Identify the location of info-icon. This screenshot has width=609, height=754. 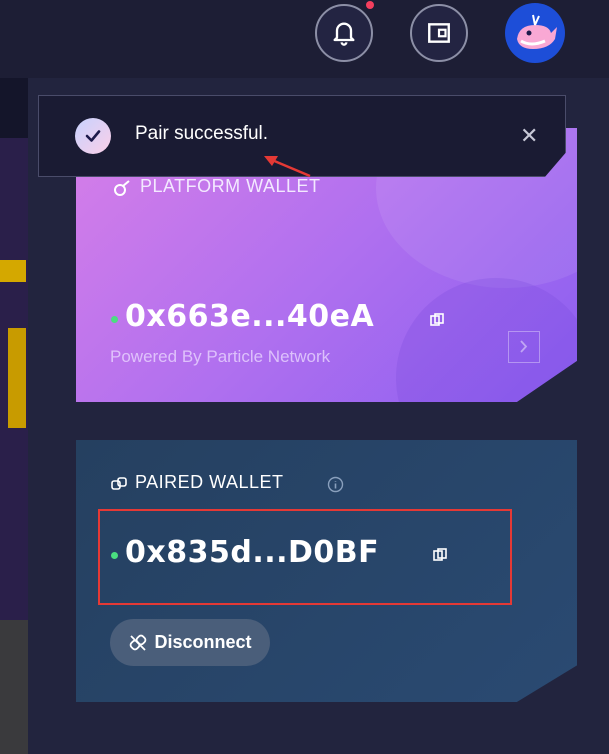
(335, 484).